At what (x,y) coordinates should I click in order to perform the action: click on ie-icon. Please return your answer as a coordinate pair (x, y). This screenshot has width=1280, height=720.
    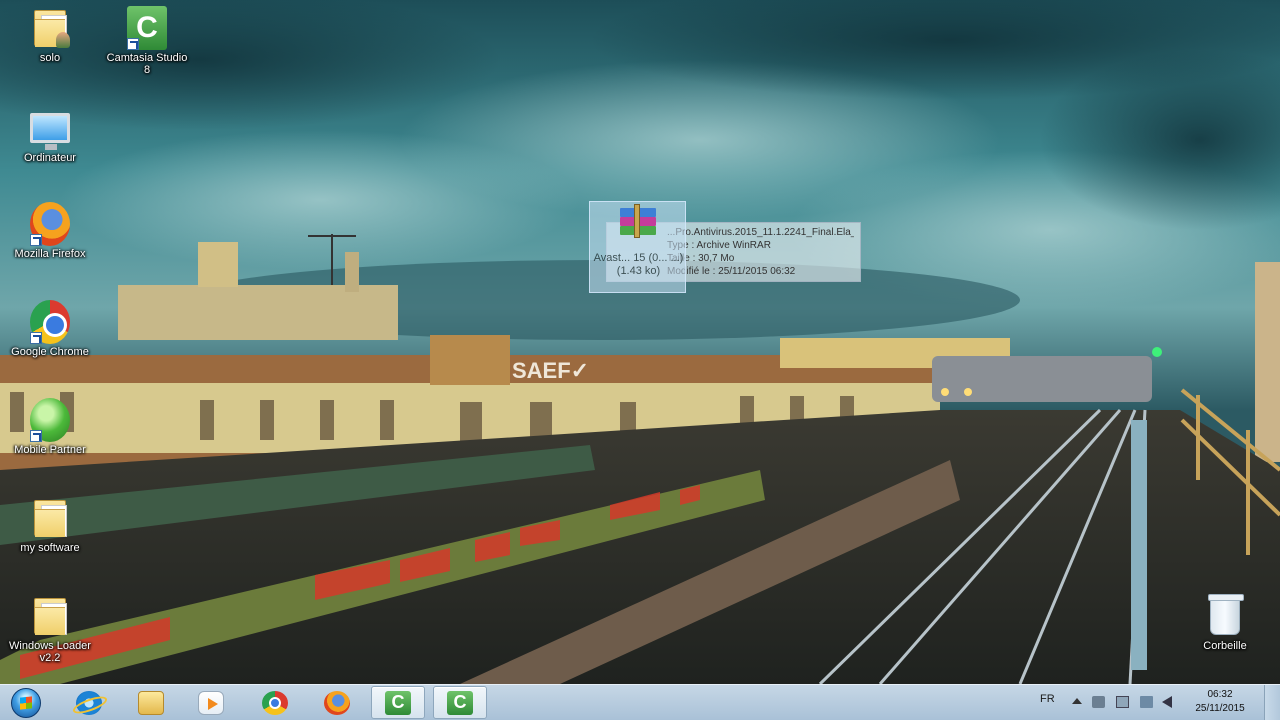
    Looking at the image, I should click on (89, 702).